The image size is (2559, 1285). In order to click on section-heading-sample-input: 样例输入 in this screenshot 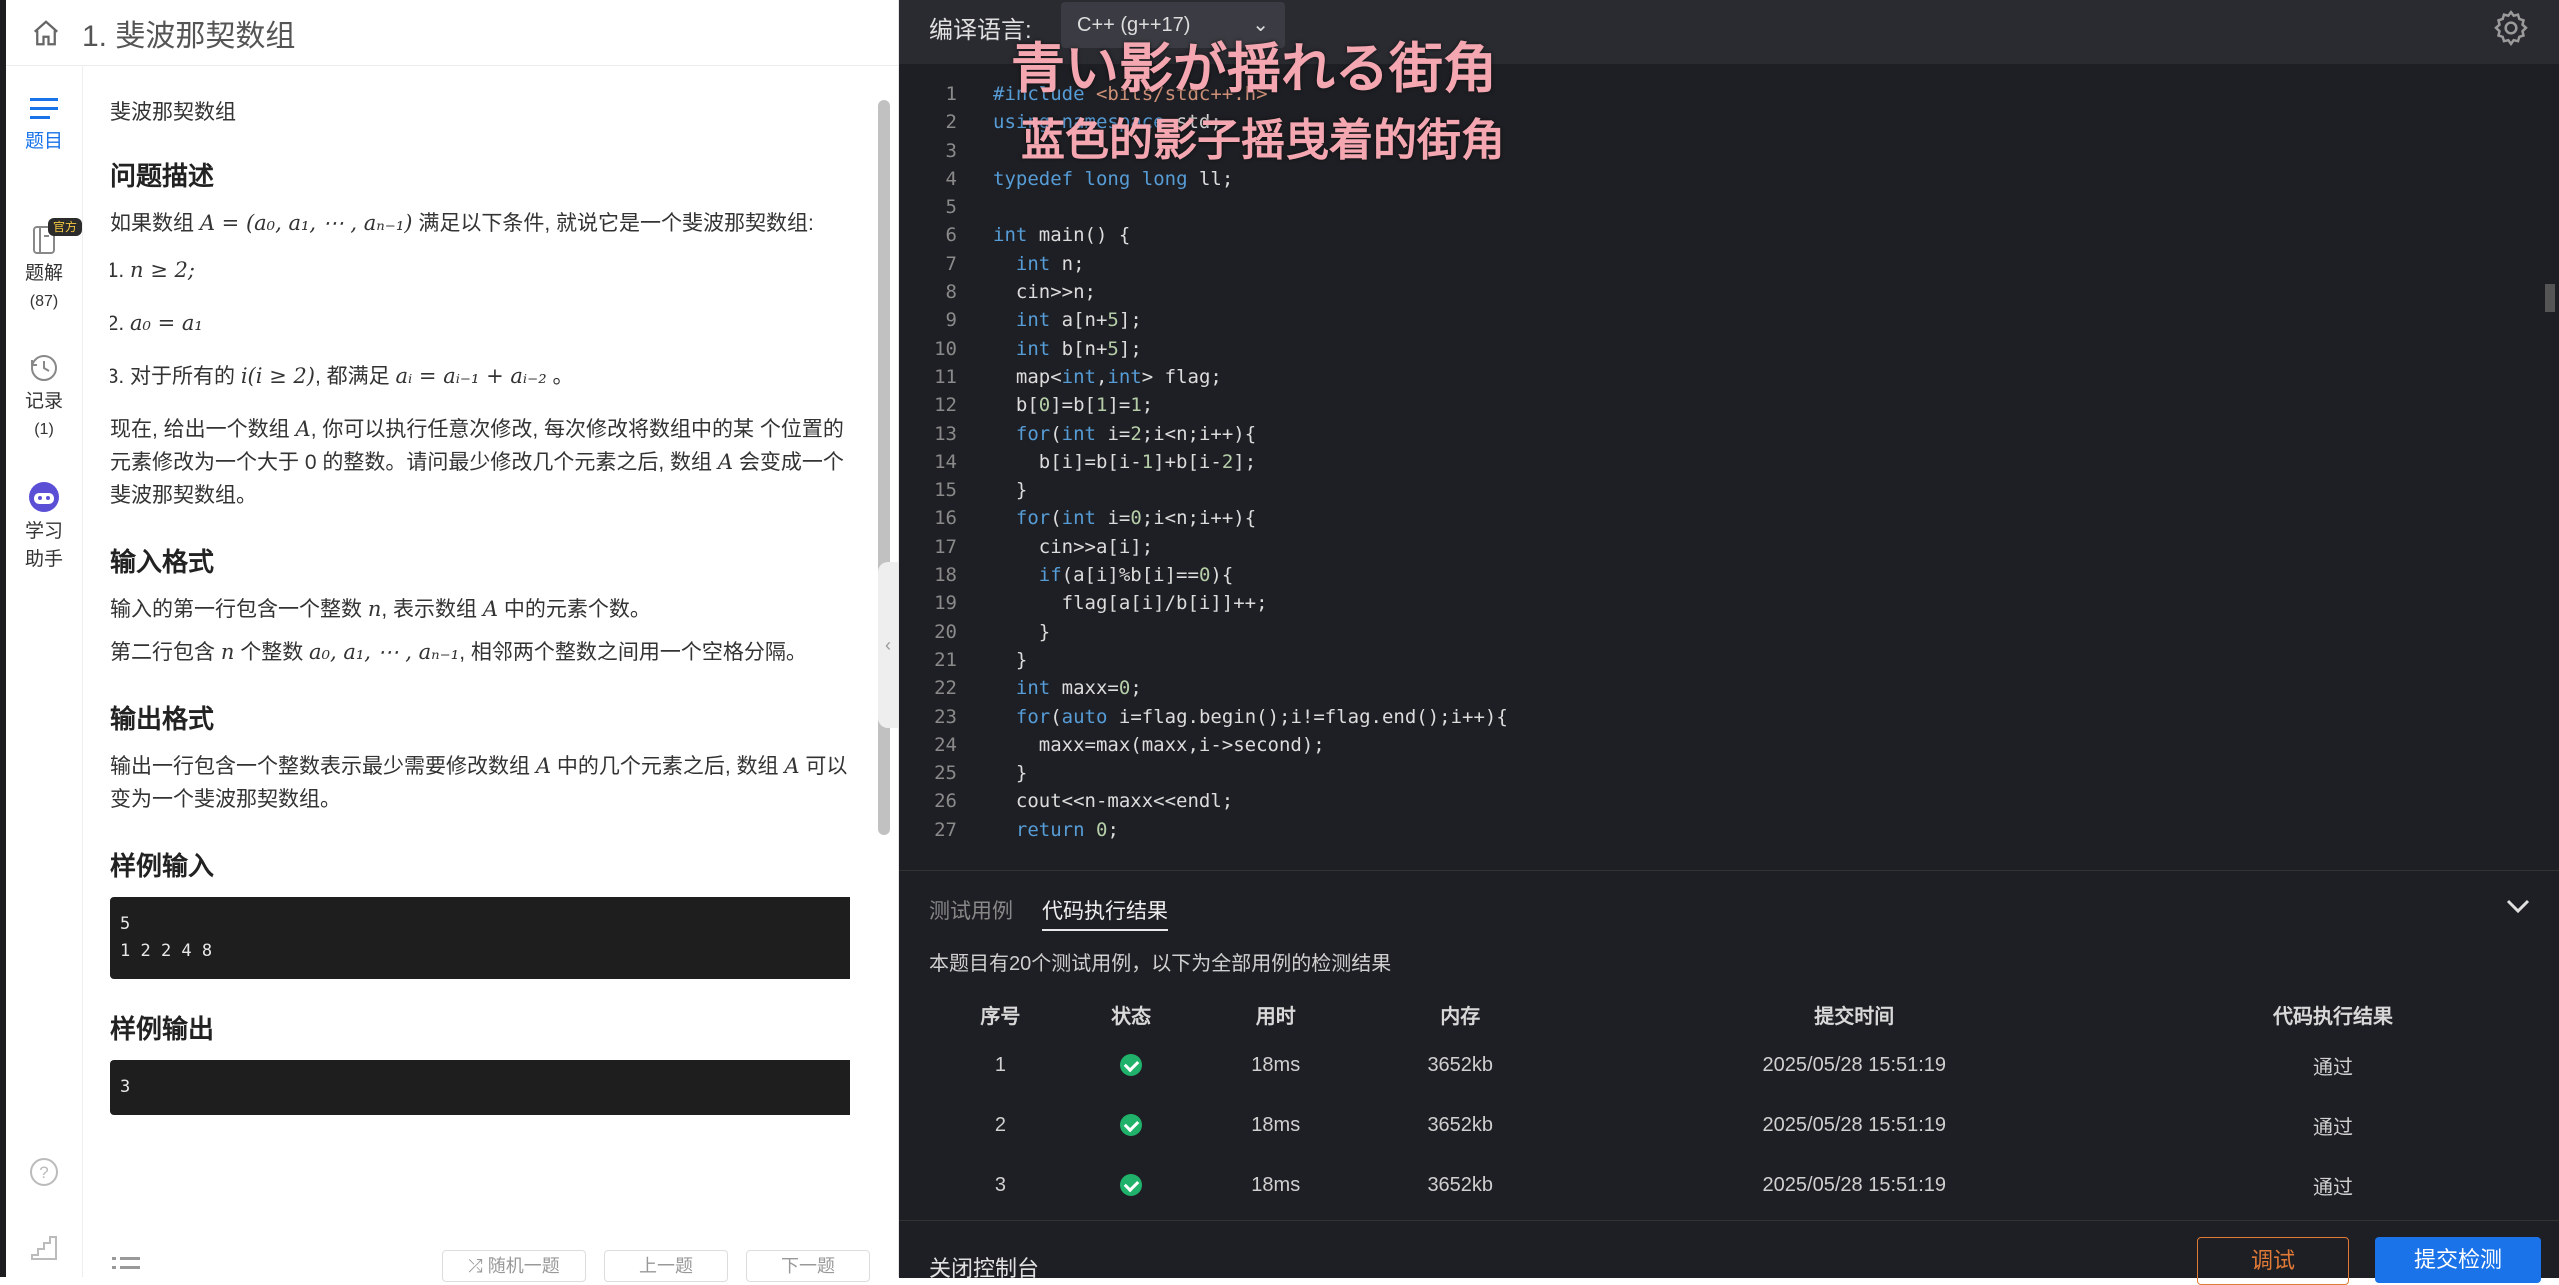, I will do `click(162, 866)`.